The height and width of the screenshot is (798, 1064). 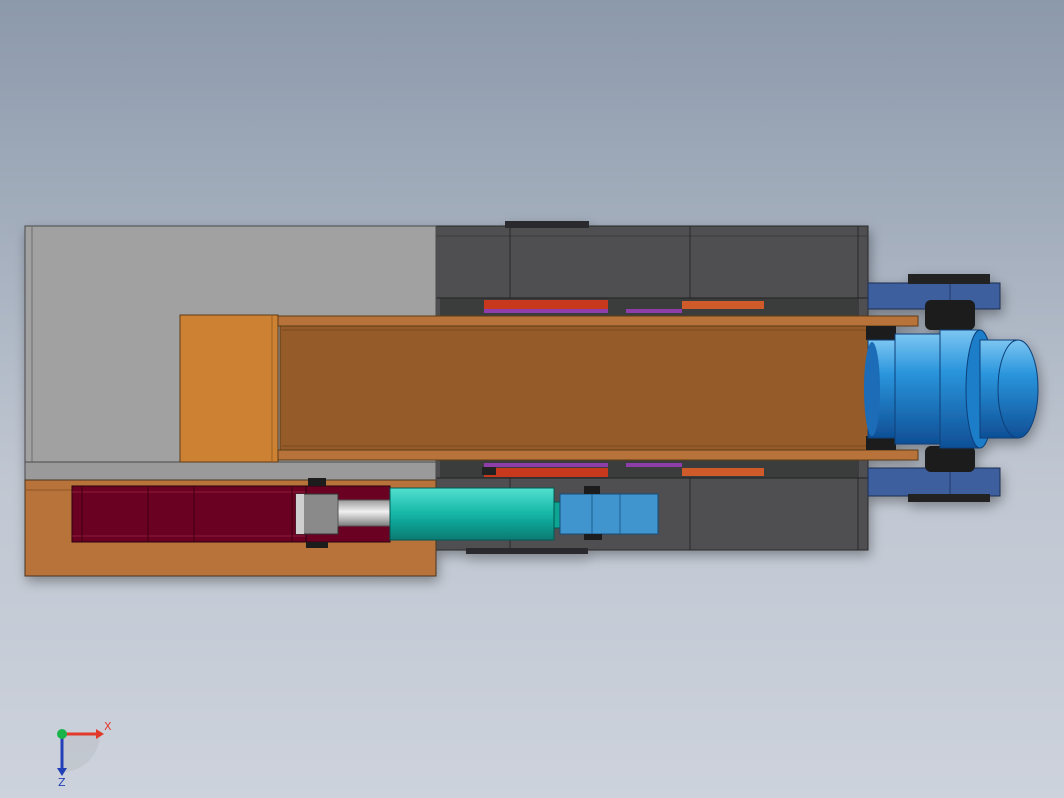 What do you see at coordinates (84, 754) in the screenshot?
I see `coordinate-triad: X Z` at bounding box center [84, 754].